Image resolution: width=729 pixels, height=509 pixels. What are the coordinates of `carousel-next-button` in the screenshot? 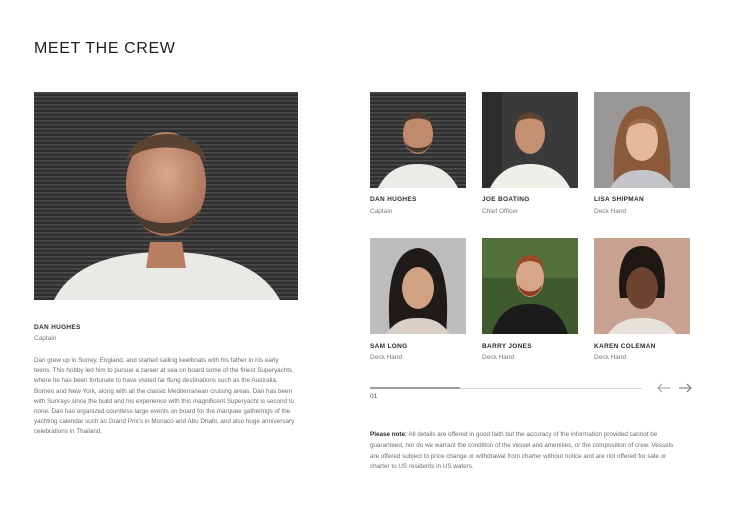 It's located at (685, 388).